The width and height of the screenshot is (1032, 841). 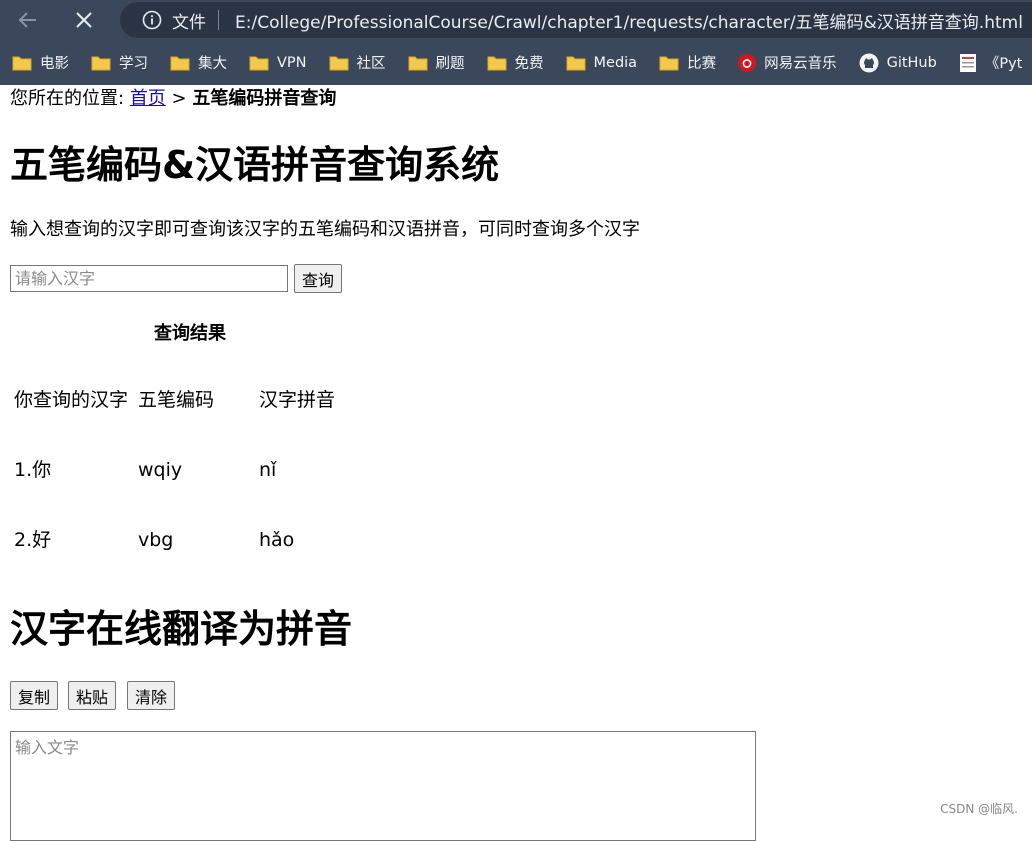 What do you see at coordinates (190, 333) in the screenshot?
I see `results-caption: 查询结果` at bounding box center [190, 333].